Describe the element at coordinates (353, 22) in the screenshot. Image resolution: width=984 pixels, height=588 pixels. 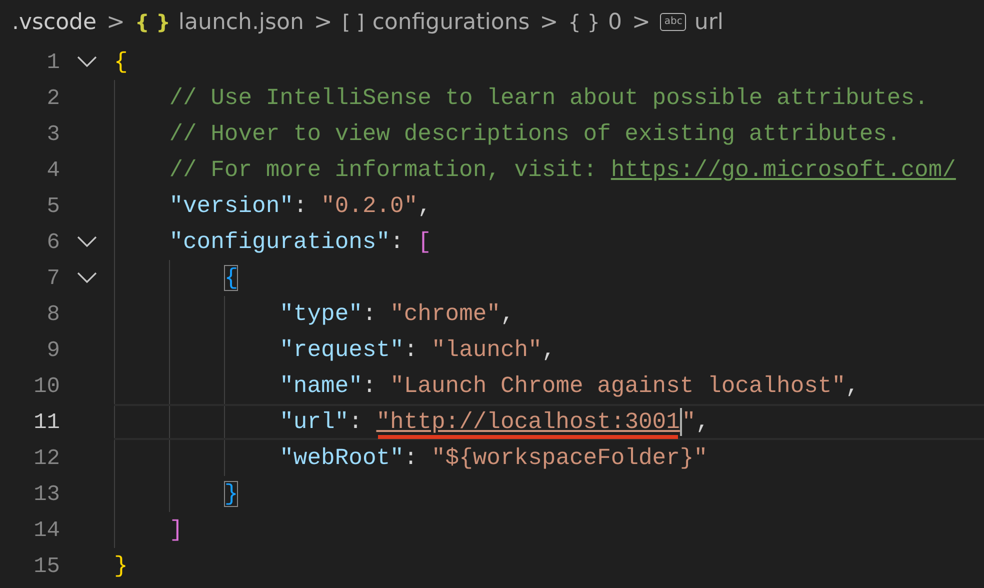
I see `array-icon: [ ]` at that location.